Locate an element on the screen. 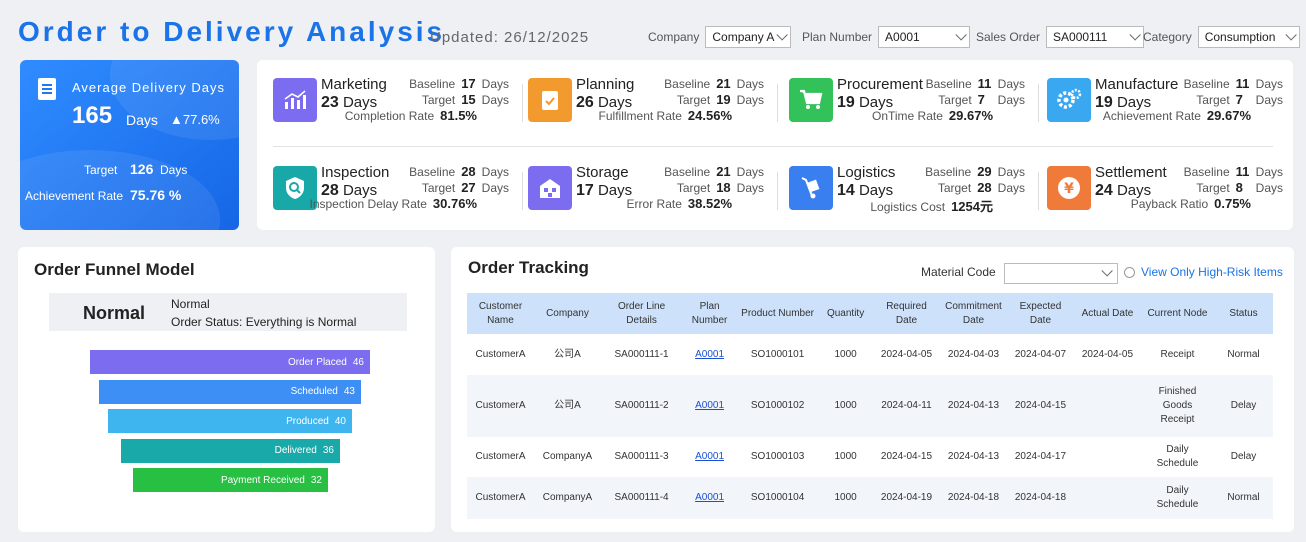 The height and width of the screenshot is (542, 1306). baseline-value: 11 is located at coordinates (984, 83).